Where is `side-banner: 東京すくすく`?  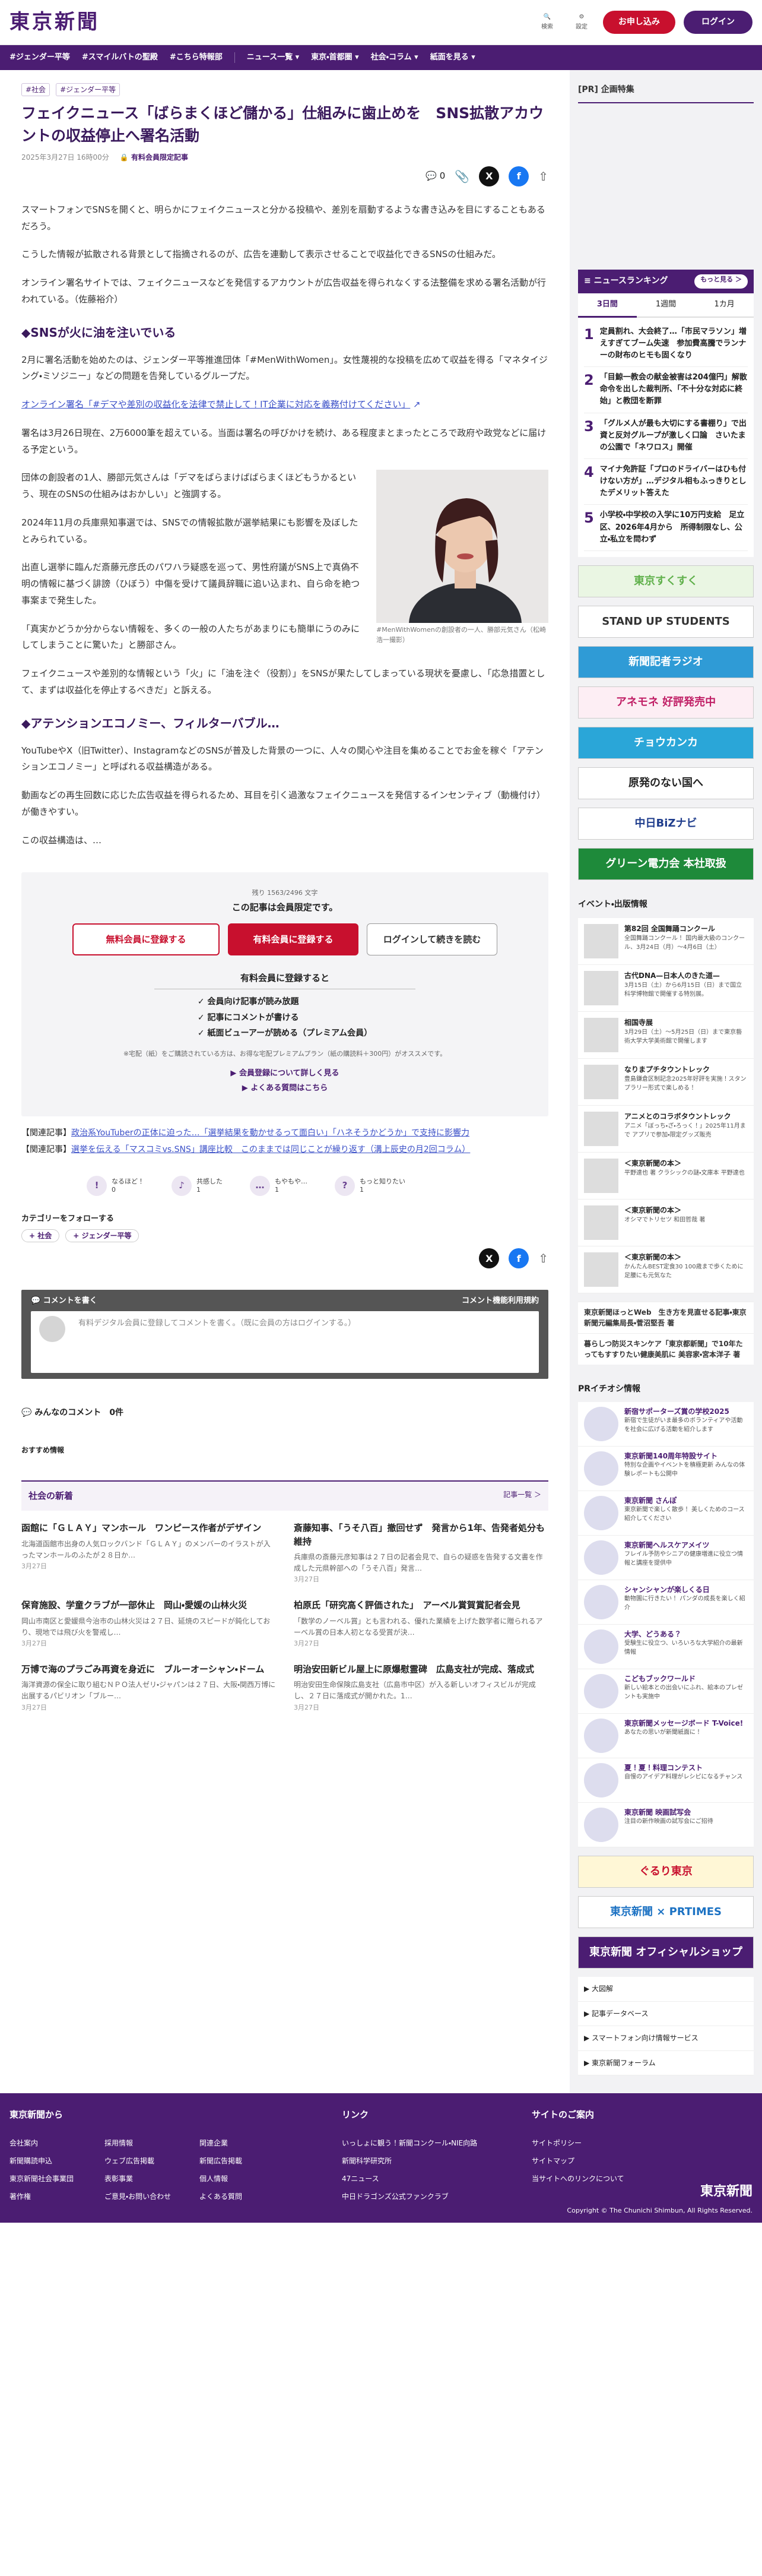 side-banner: 東京すくすく is located at coordinates (666, 581).